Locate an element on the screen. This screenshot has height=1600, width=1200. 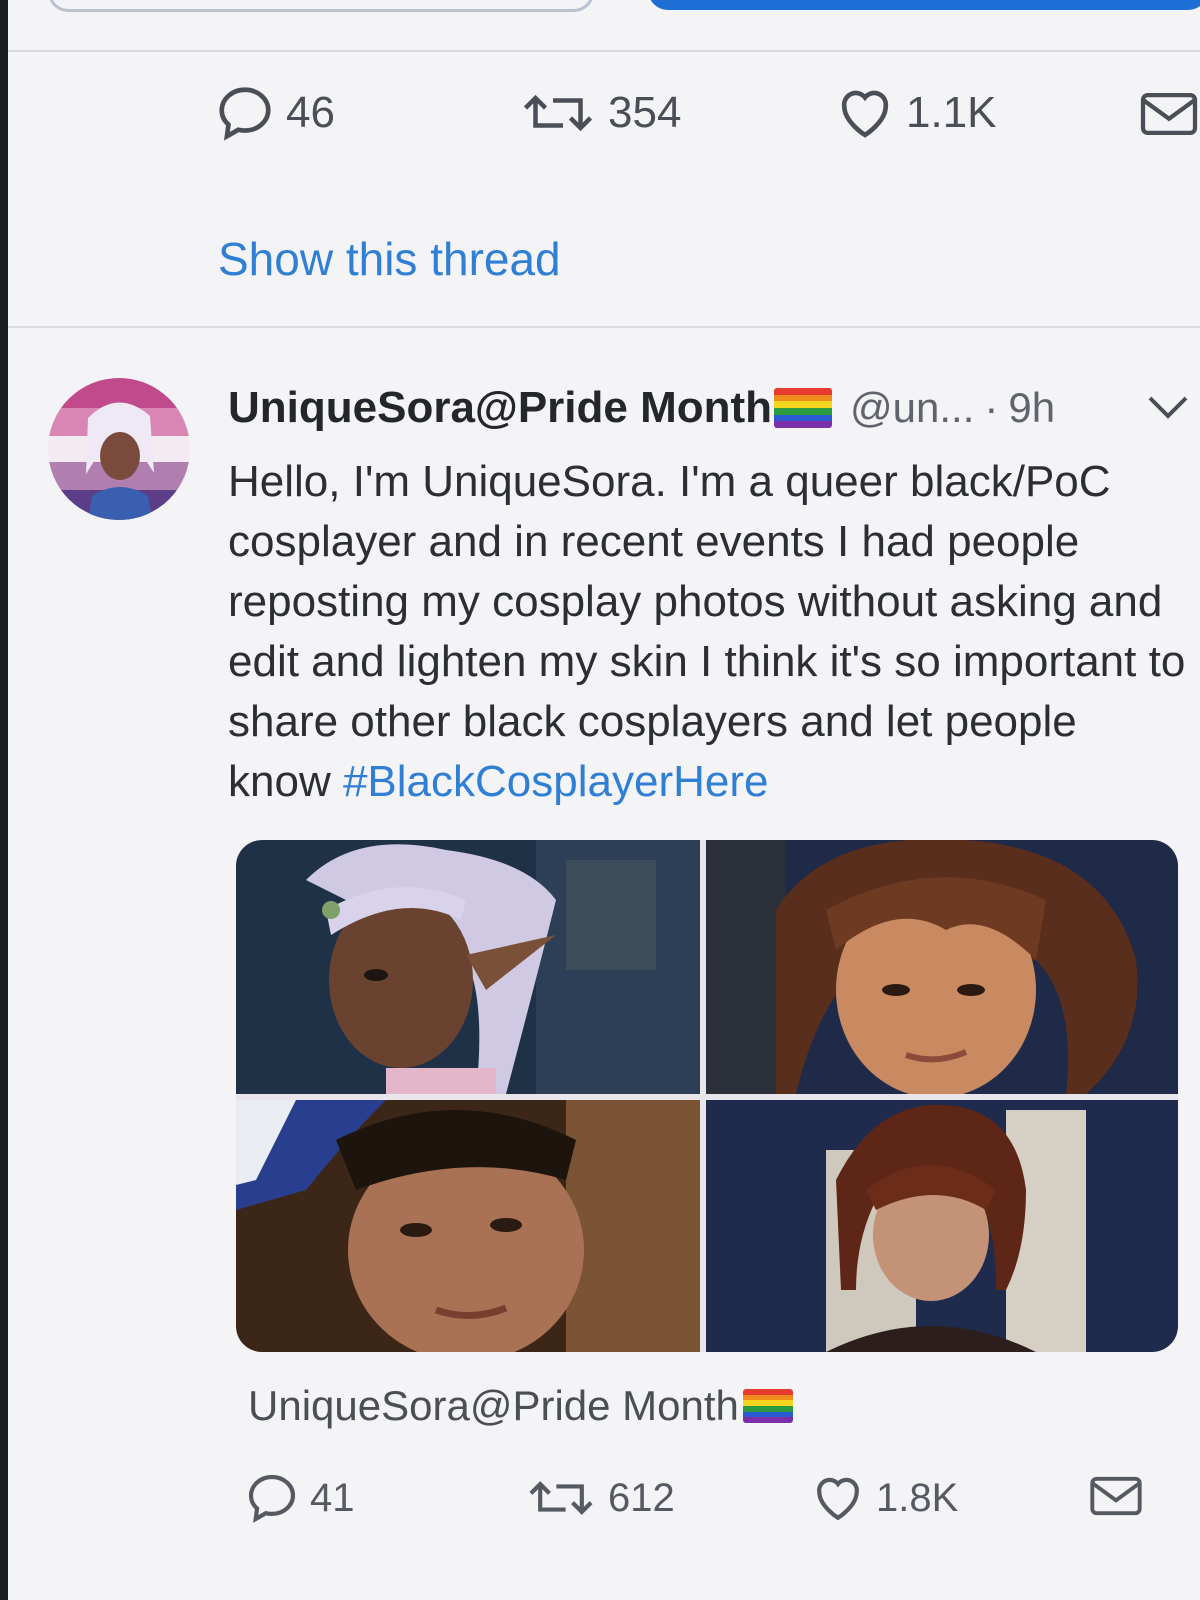
retweet-count: 612 is located at coordinates (641, 1497).